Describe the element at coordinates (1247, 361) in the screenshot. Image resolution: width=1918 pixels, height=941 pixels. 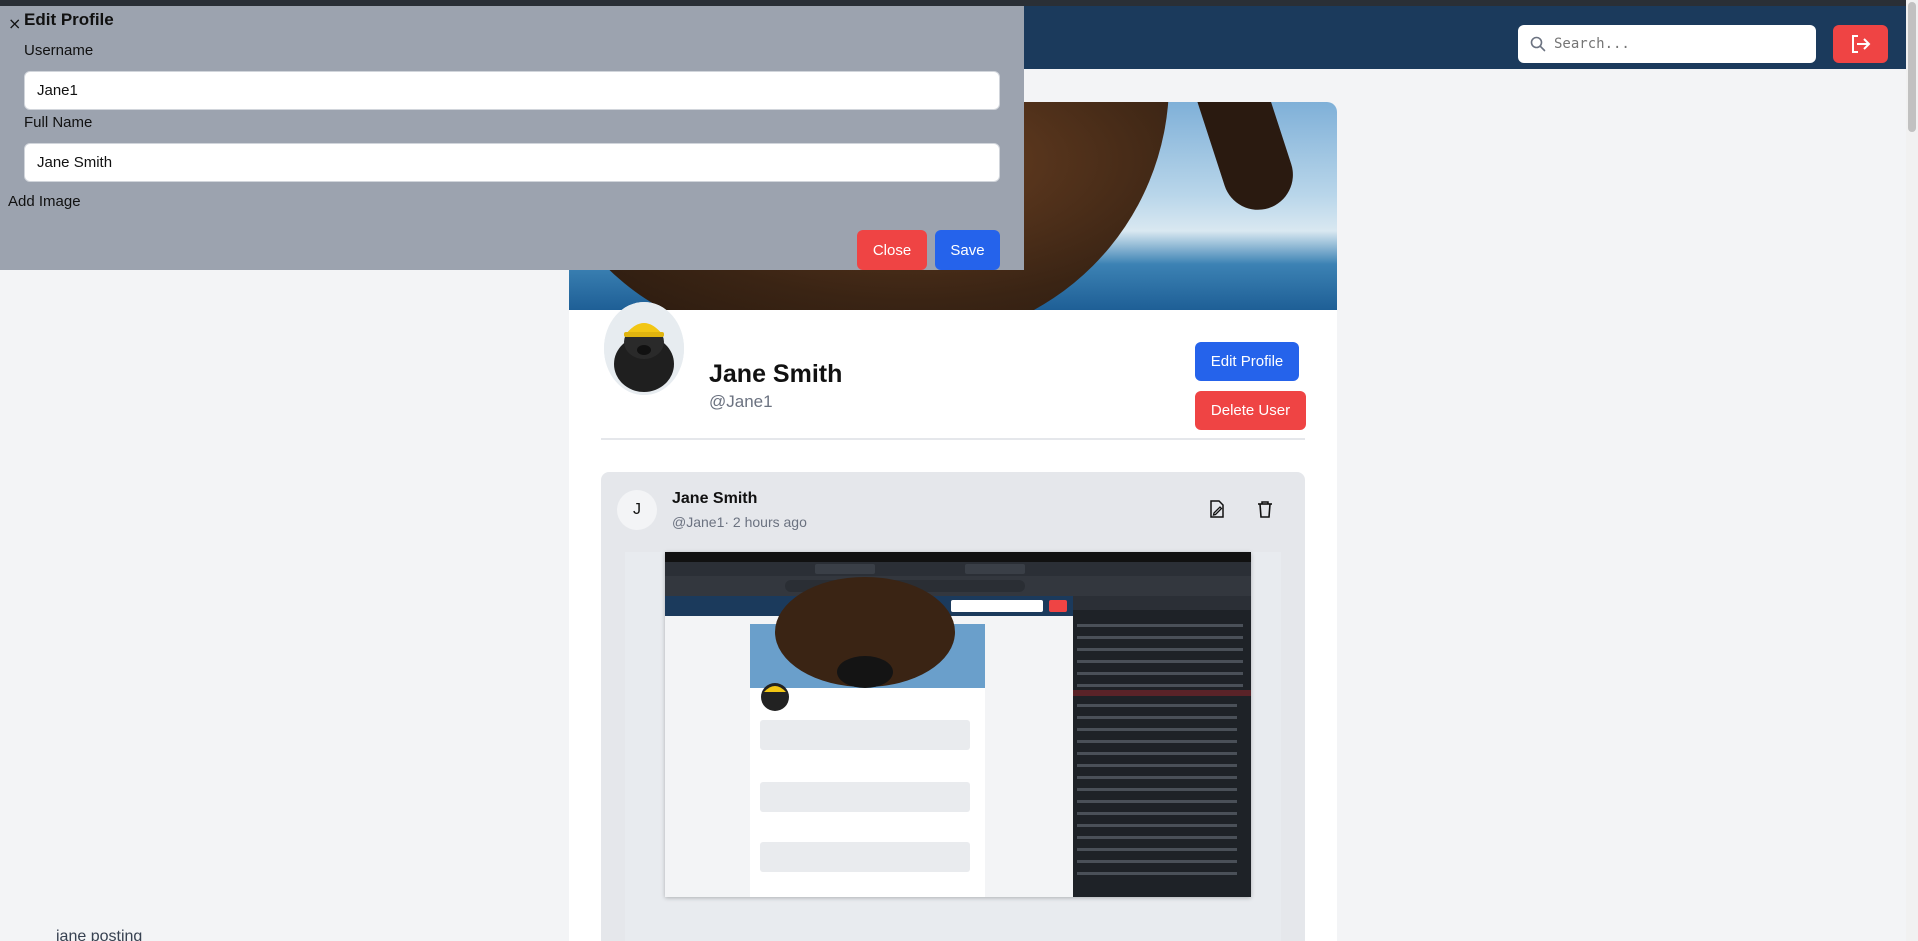
I see `edit-profile-button: Edit Profile` at that location.